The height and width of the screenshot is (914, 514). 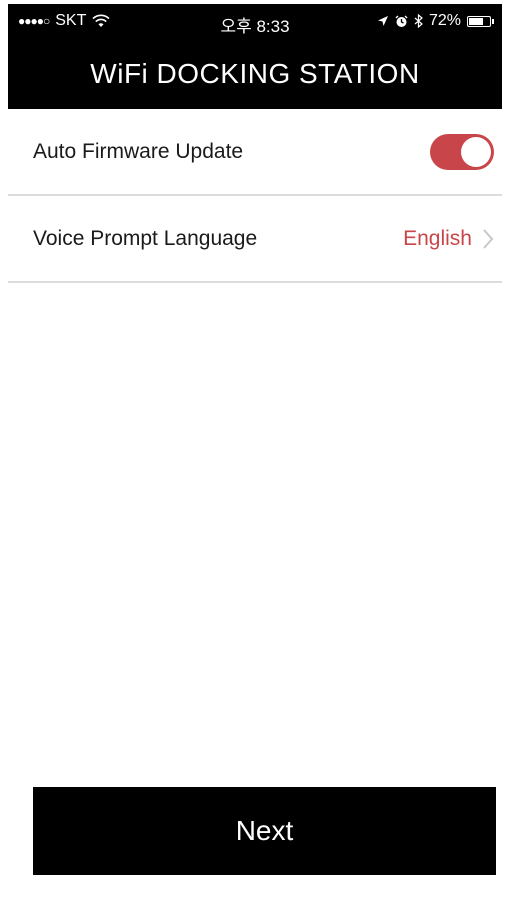 I want to click on chevron-right-icon, so click(x=488, y=238).